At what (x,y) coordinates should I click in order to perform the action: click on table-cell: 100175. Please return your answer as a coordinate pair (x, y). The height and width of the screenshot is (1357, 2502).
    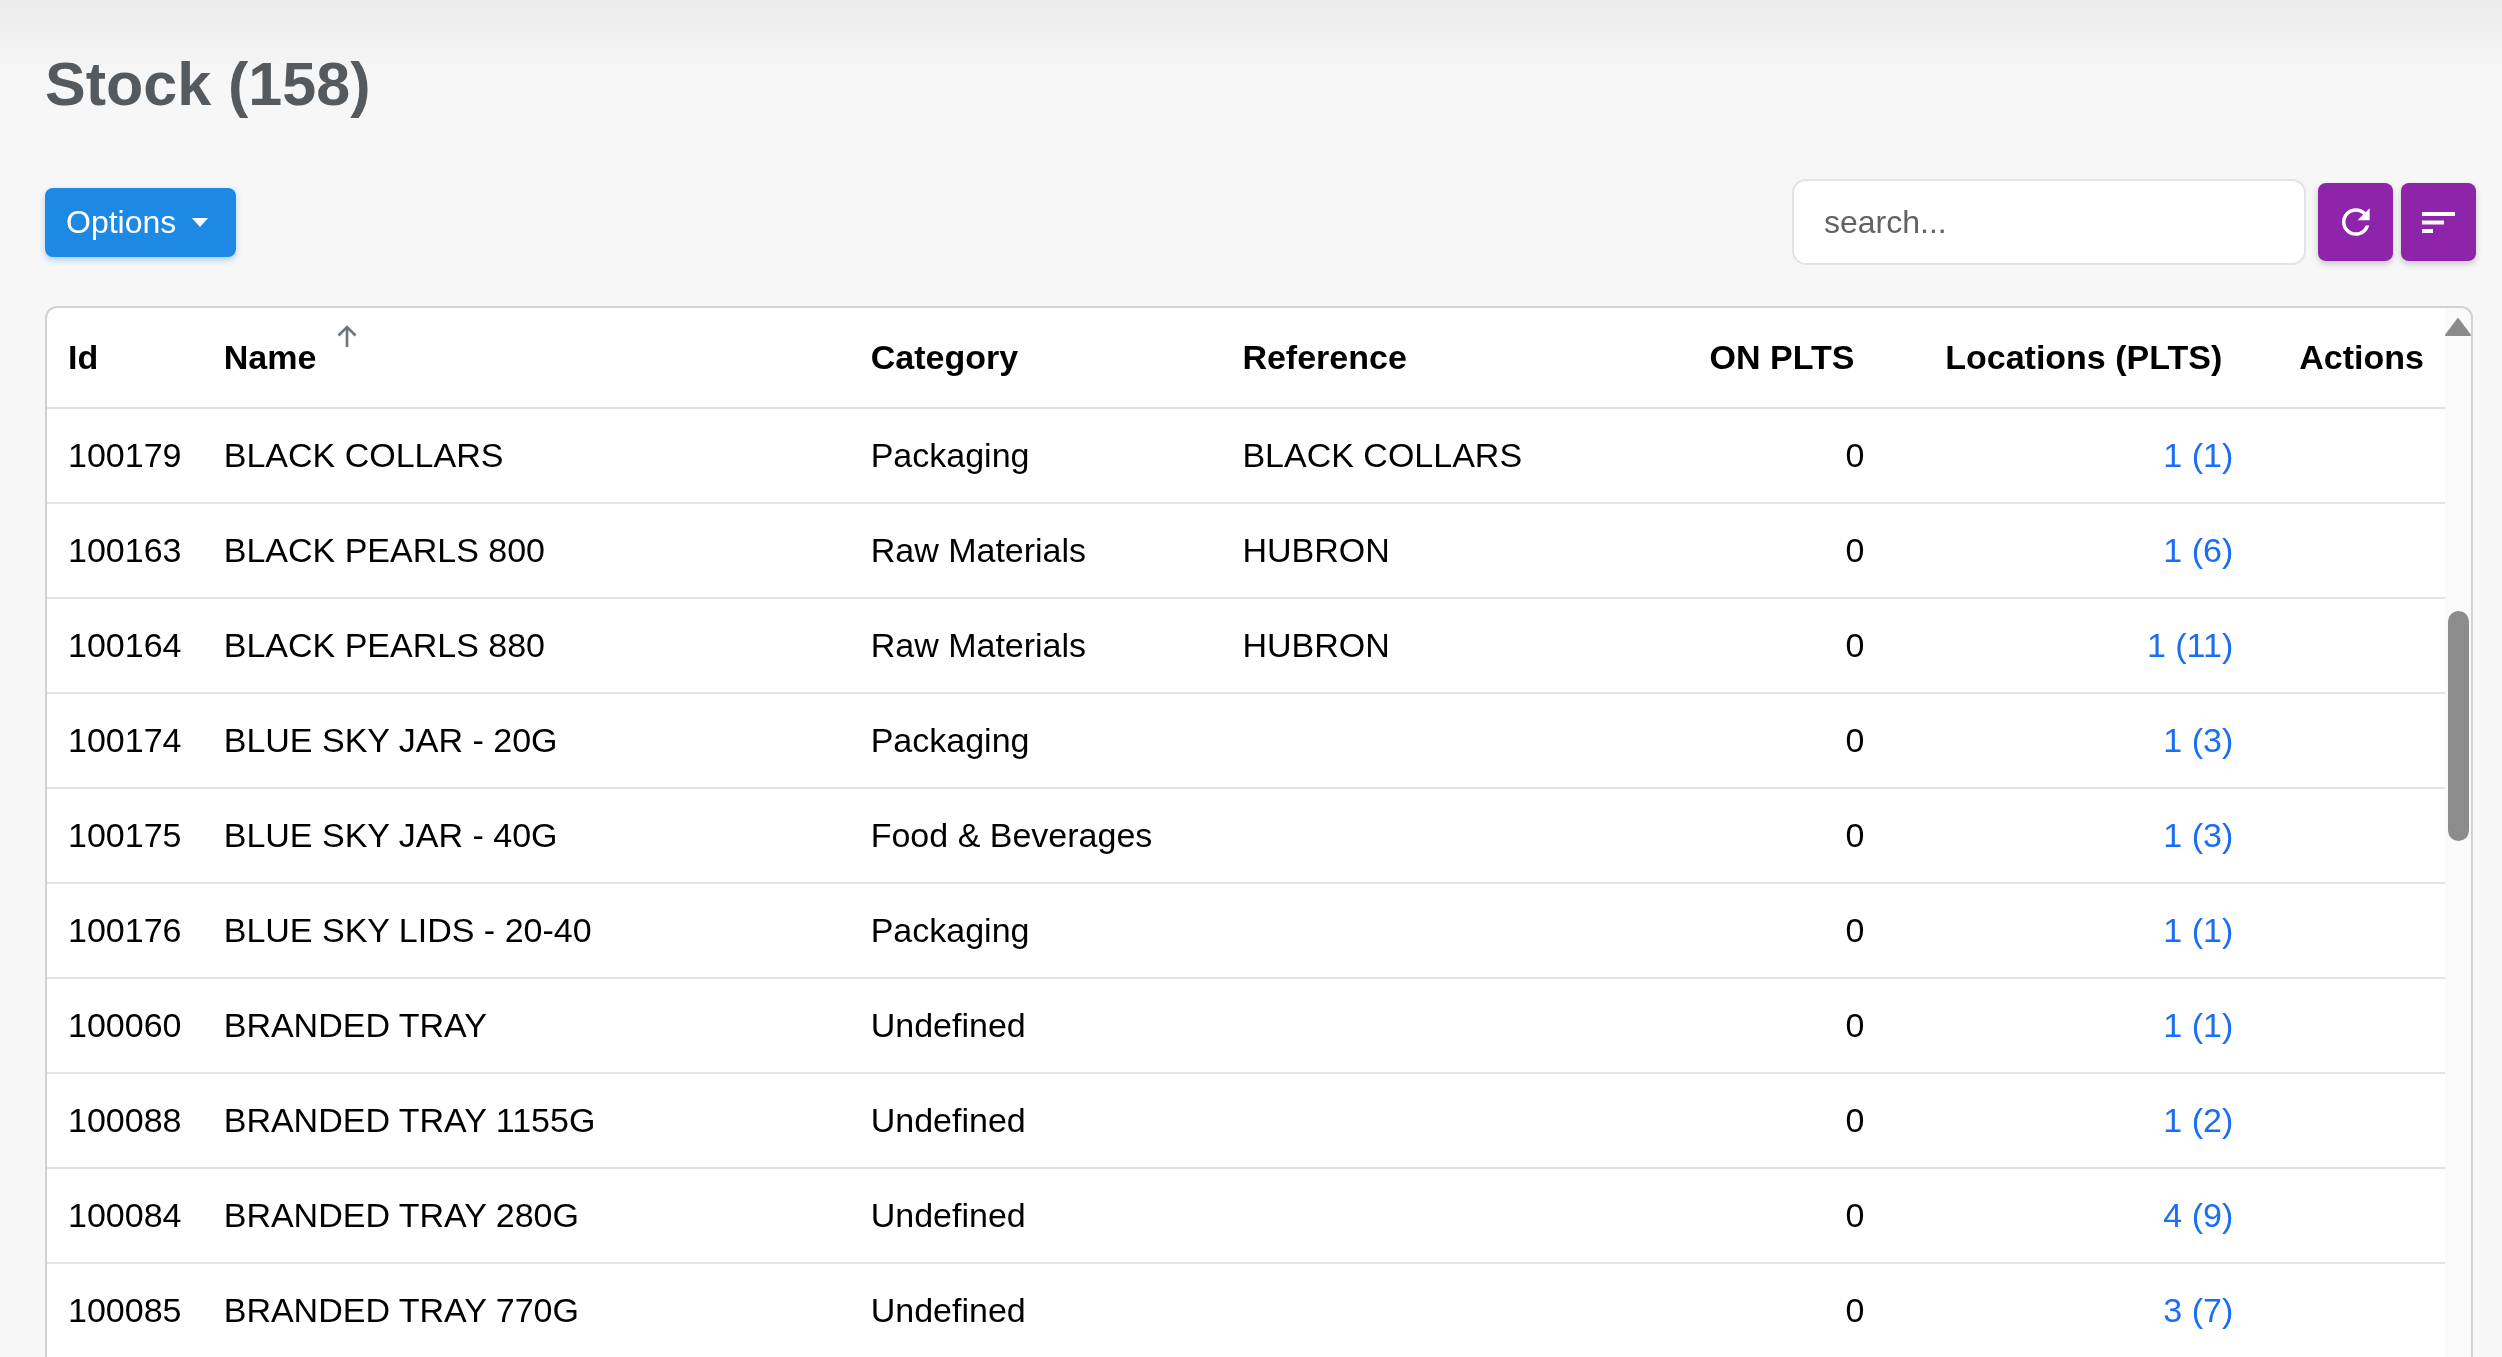
    Looking at the image, I should click on (125, 835).